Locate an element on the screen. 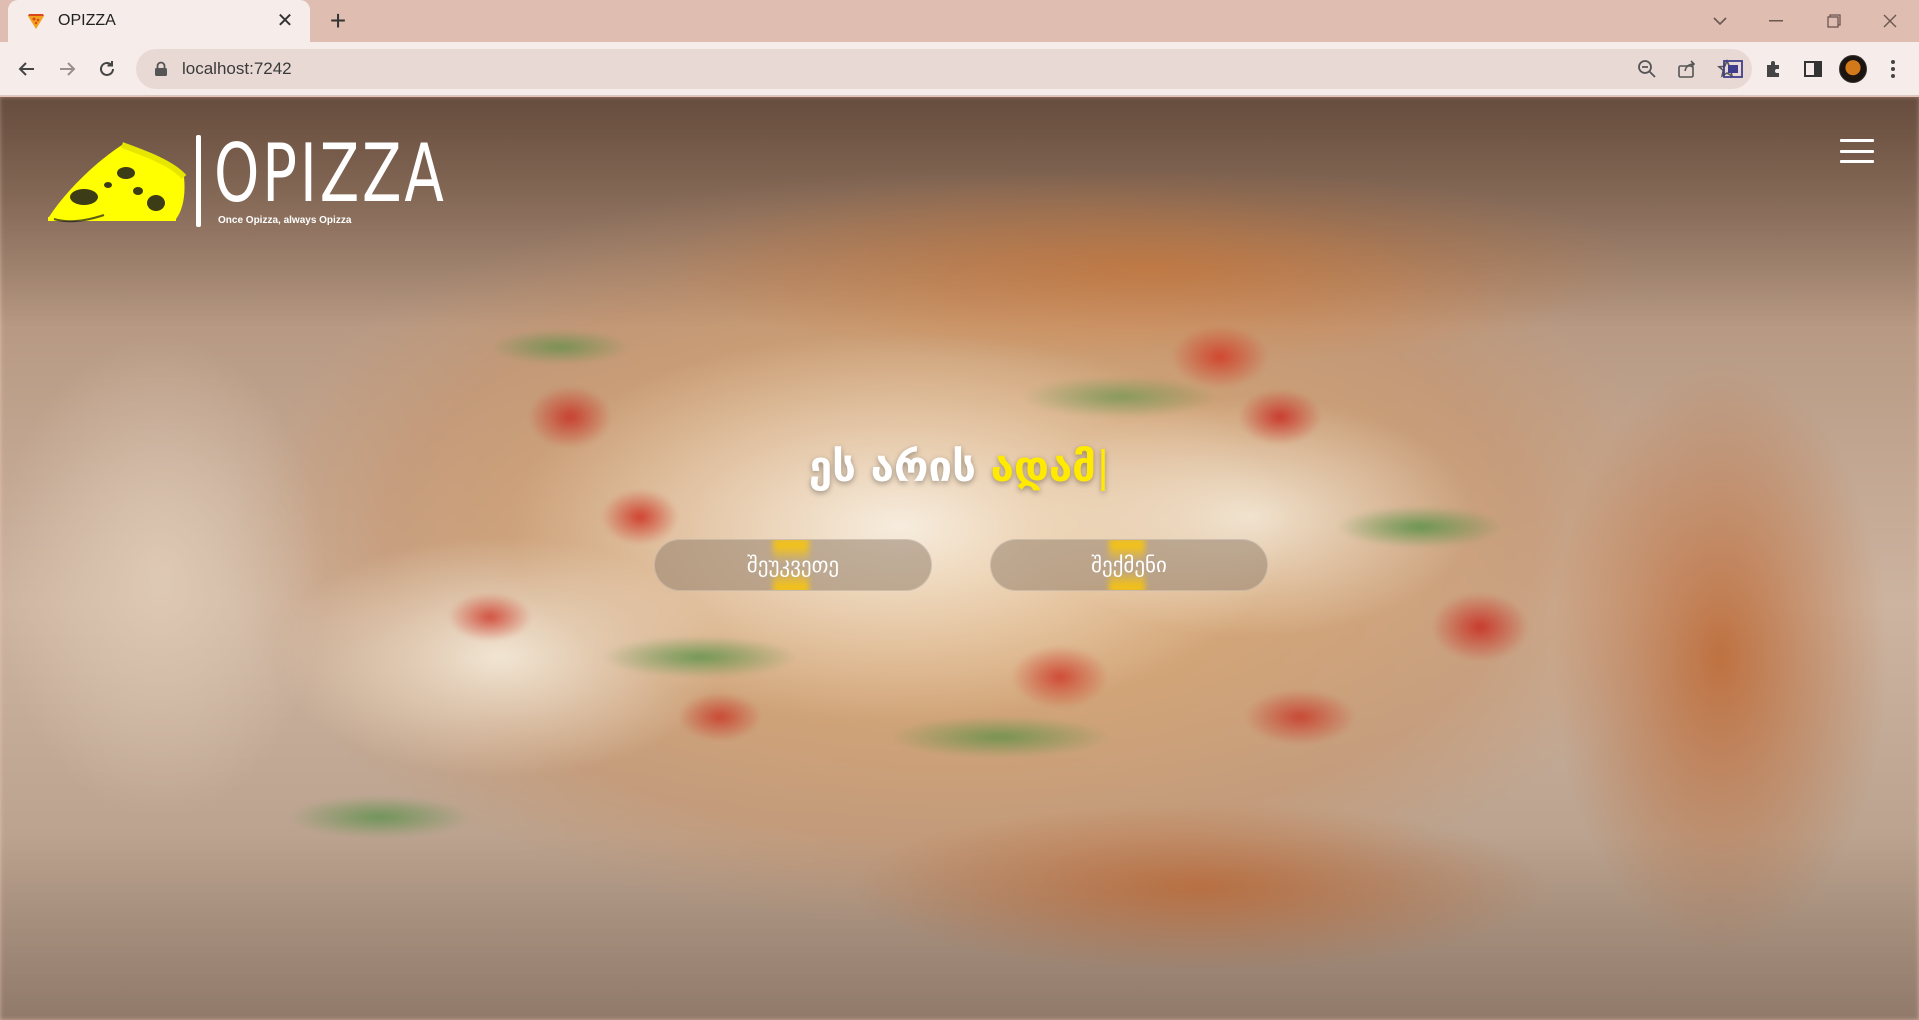 The width and height of the screenshot is (1919, 1020). arrow-right-icon is located at coordinates (68, 69).